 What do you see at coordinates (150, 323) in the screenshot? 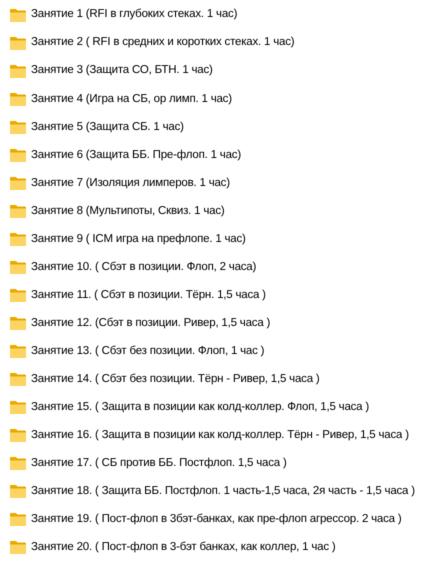
I see `folder-name: Занятие 12. (Сбэт в позиции. Ривер, 1,5 часа )` at bounding box center [150, 323].